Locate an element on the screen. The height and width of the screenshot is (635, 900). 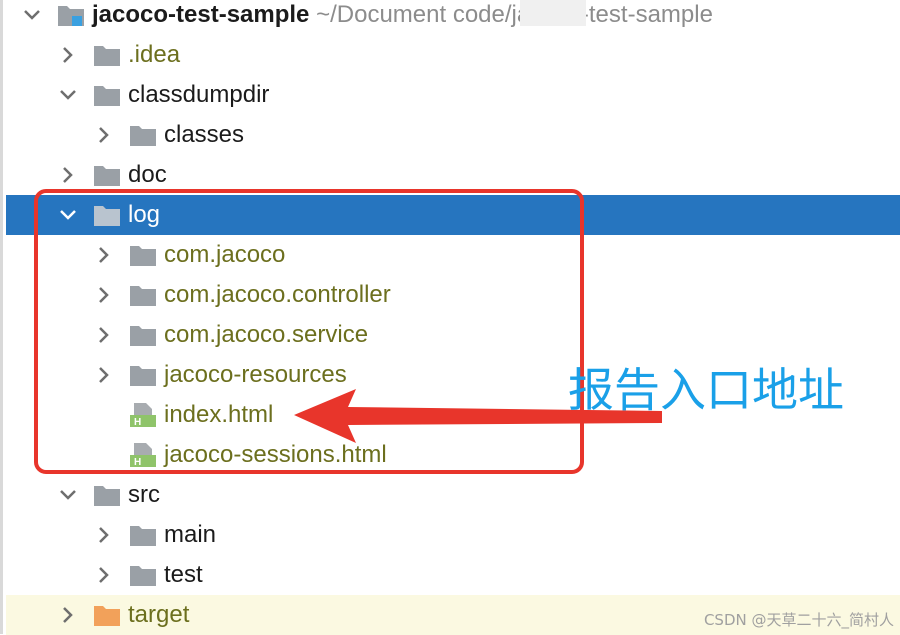
tree-item-label: main is located at coordinates (190, 534).